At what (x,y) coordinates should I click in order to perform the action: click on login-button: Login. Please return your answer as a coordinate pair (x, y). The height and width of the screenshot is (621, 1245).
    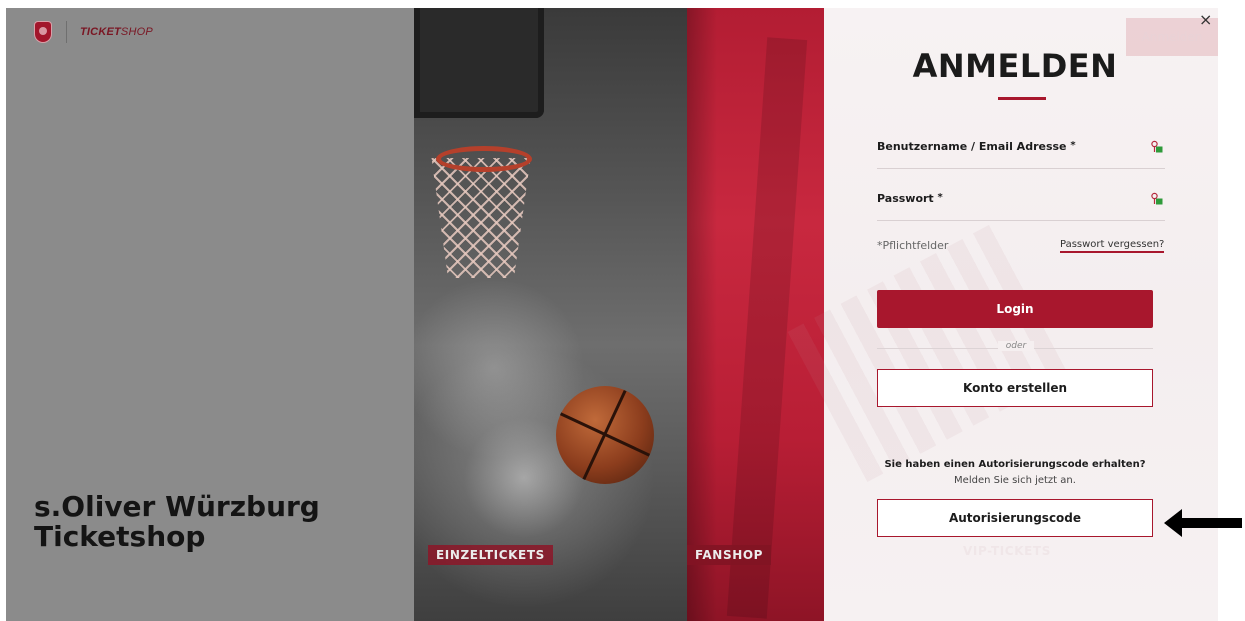
    Looking at the image, I should click on (1015, 309).